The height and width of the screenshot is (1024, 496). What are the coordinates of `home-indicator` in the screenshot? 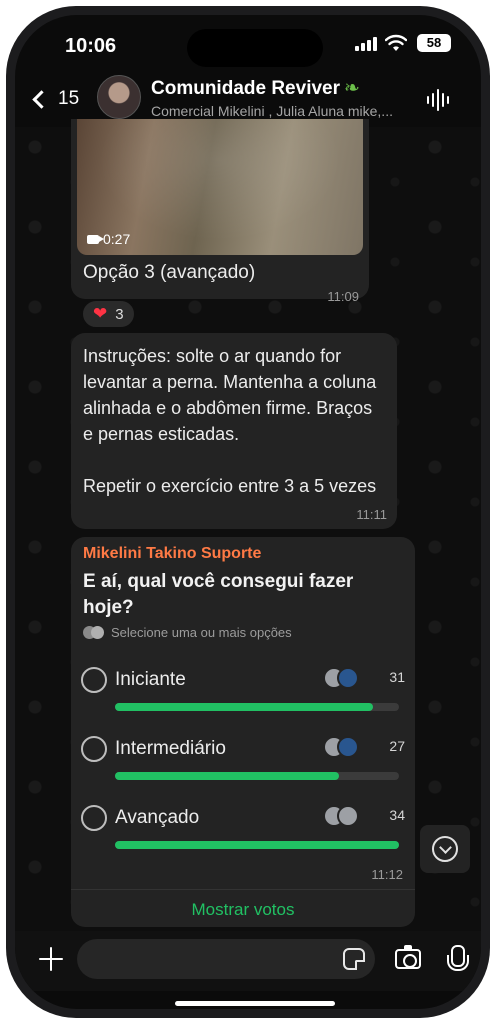 It's located at (255, 1003).